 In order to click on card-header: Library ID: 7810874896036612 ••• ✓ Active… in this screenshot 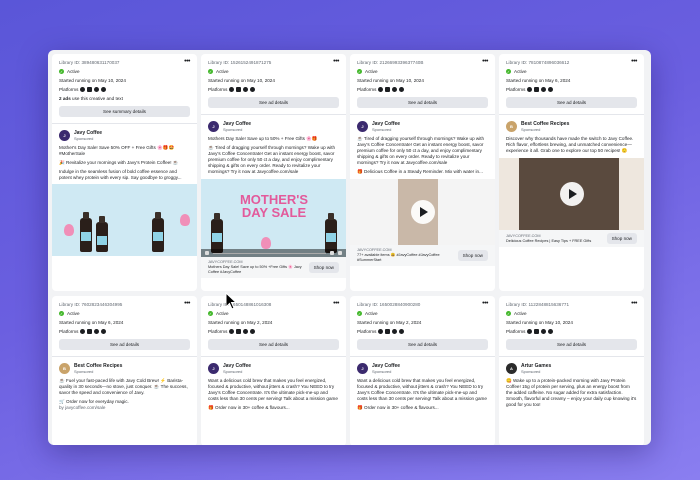, I will do `click(571, 73)`.